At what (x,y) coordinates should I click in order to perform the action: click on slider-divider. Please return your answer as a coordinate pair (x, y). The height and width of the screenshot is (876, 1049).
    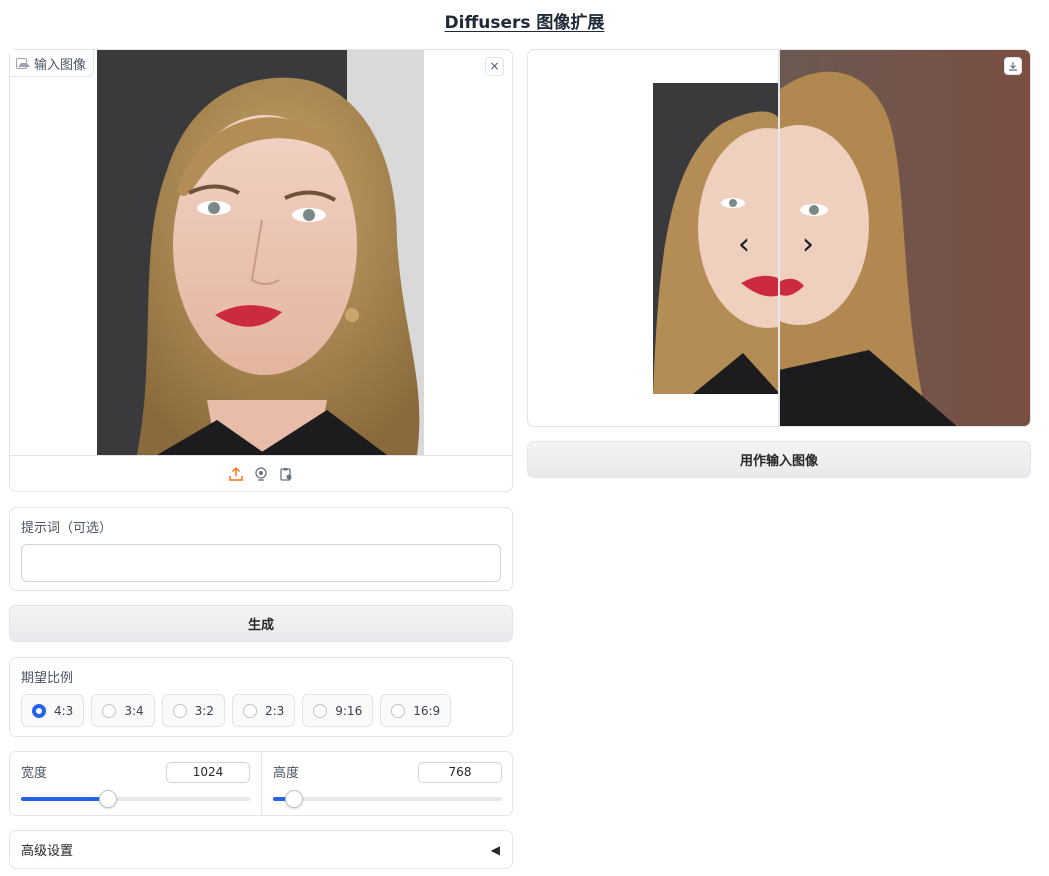
    Looking at the image, I should click on (779, 238).